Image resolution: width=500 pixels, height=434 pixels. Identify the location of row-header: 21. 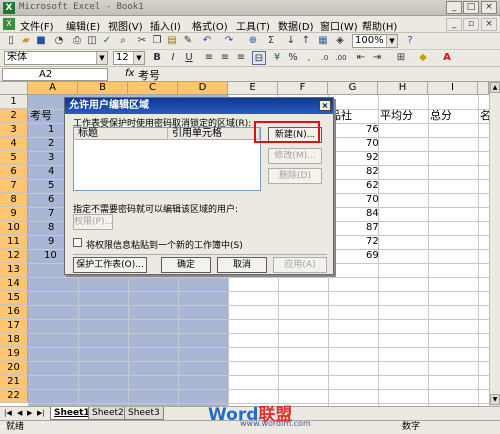
(14, 382).